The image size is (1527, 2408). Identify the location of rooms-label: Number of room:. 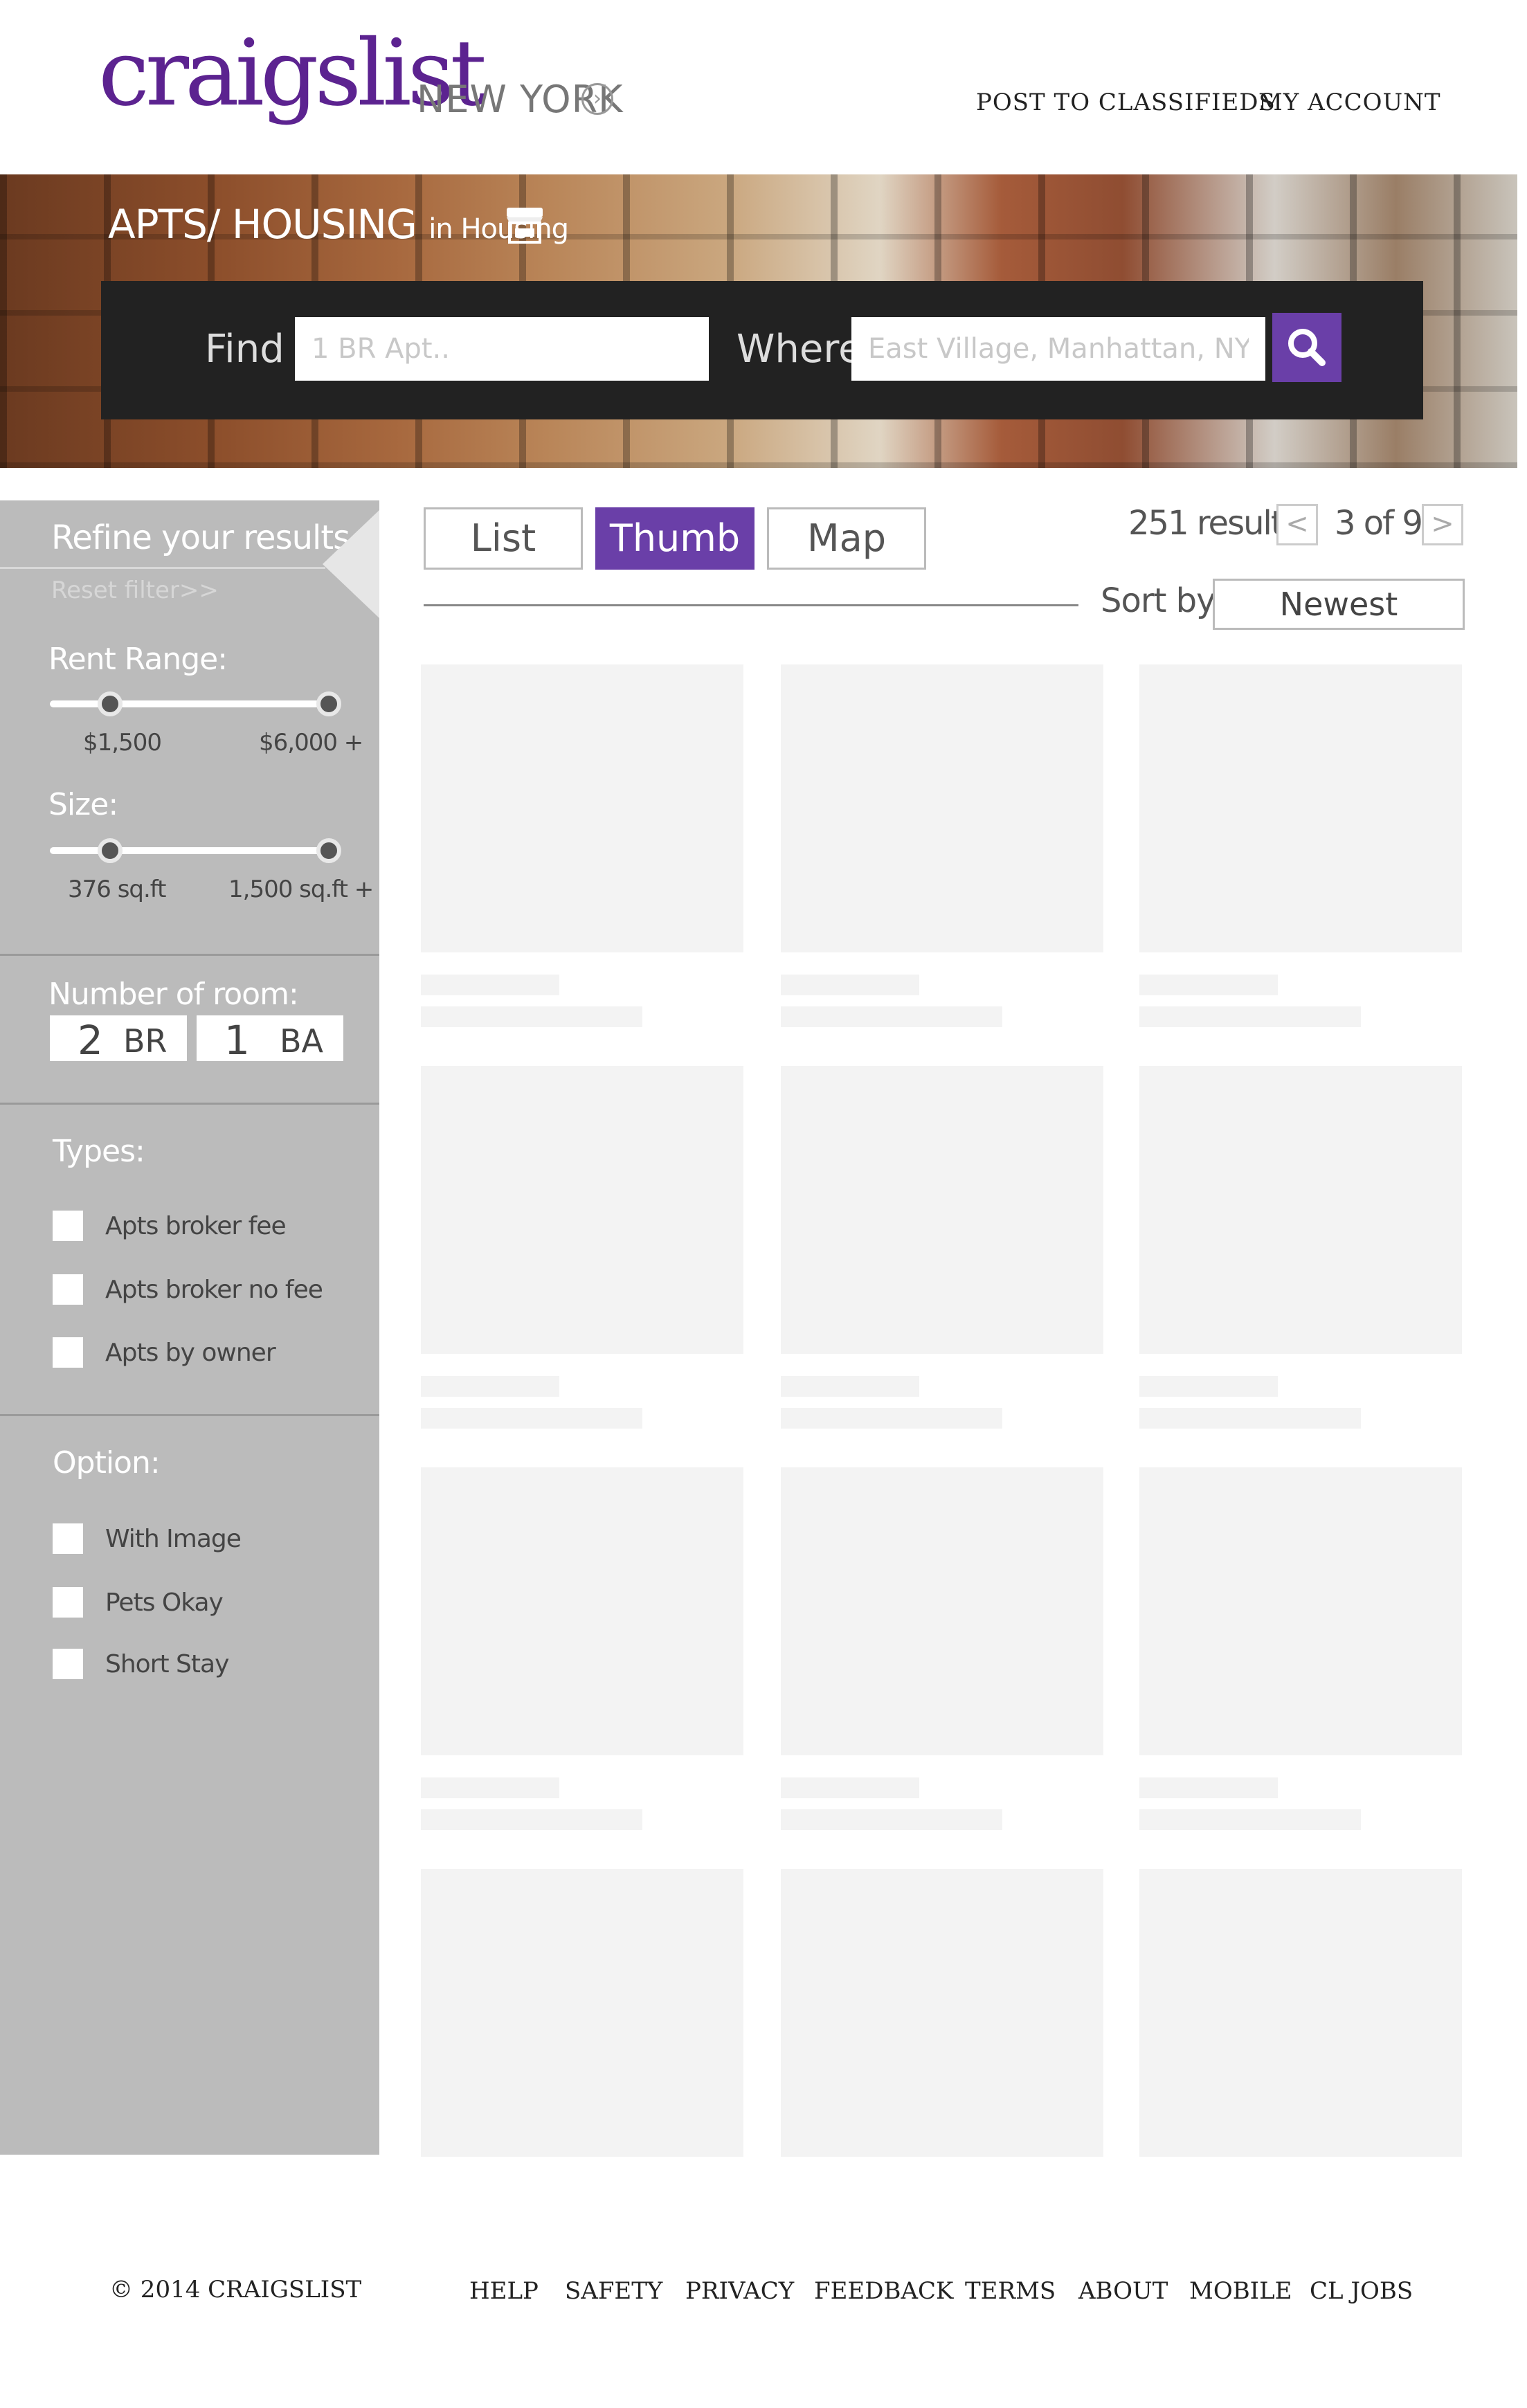
(173, 994).